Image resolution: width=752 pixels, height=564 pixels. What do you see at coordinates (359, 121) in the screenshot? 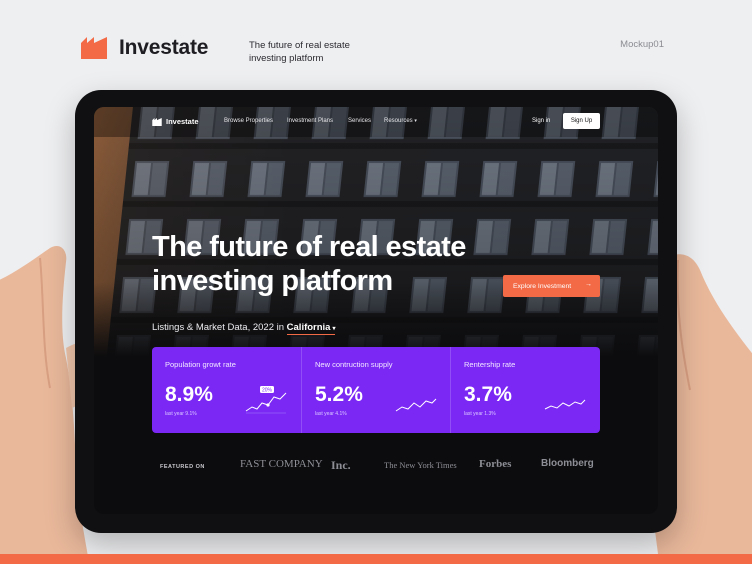
I see `nav-item-services: Services` at bounding box center [359, 121].